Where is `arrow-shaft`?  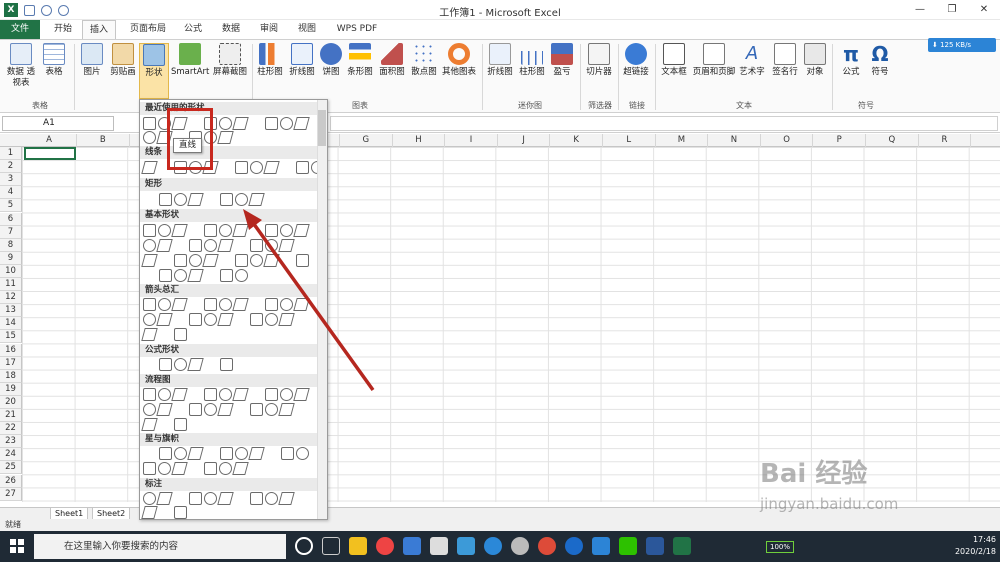
arrow-shaft is located at coordinates (312, 305).